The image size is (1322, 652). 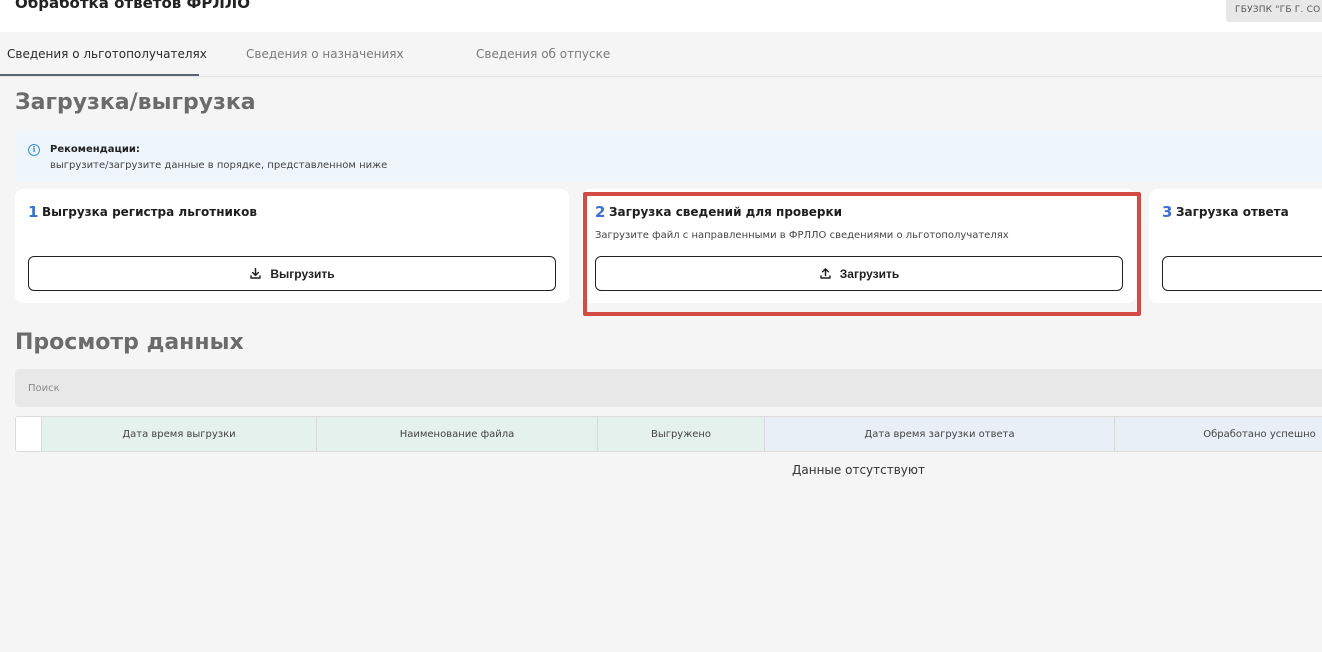 I want to click on upload-icon, so click(x=825, y=273).